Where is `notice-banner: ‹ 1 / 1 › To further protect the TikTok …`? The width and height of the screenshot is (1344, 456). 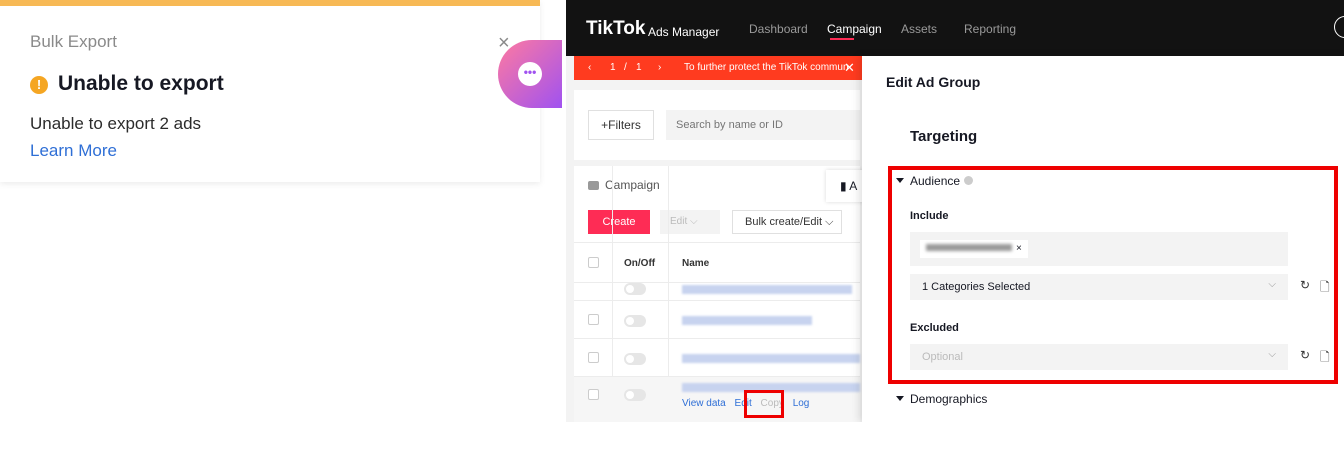
notice-banner: ‹ 1 / 1 › To further protect the TikTok … is located at coordinates (719, 68).